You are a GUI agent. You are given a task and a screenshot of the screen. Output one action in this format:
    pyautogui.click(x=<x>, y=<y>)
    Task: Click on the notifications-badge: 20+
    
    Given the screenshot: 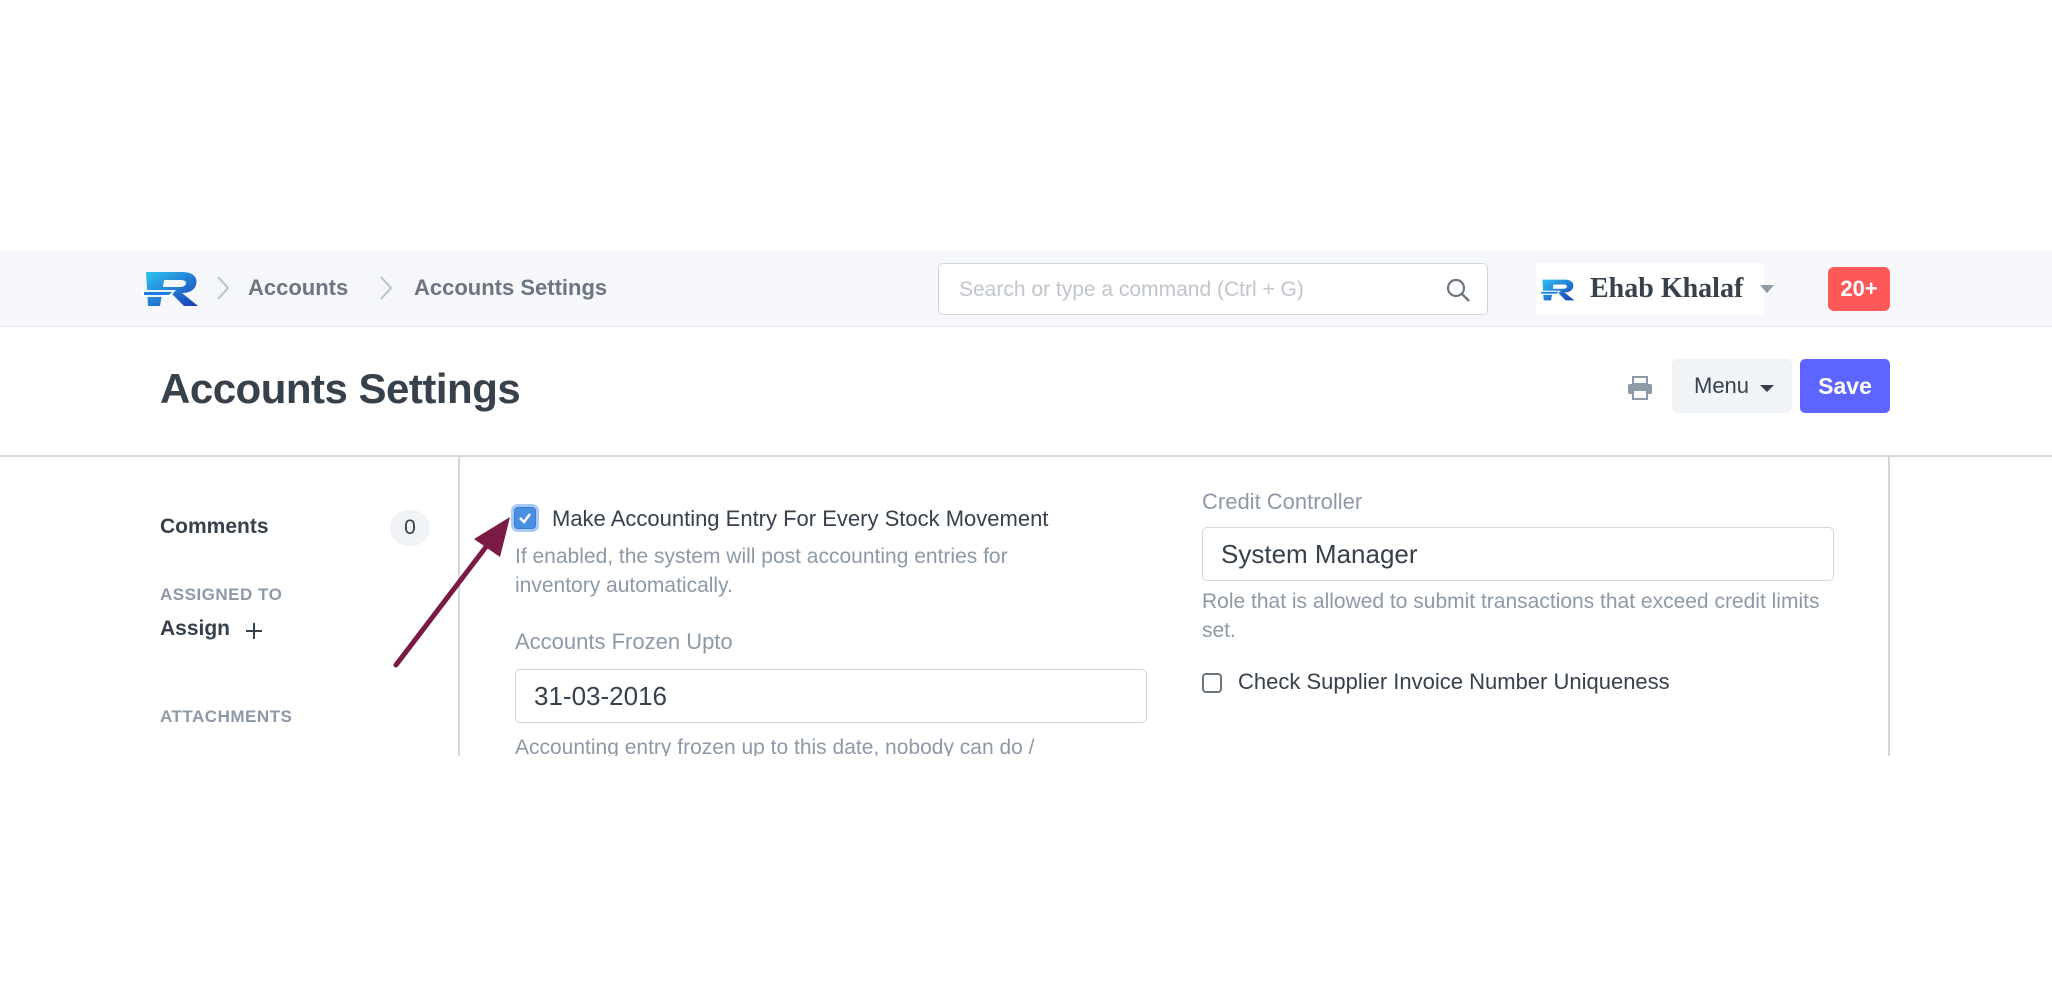 What is the action you would take?
    pyautogui.click(x=1859, y=289)
    